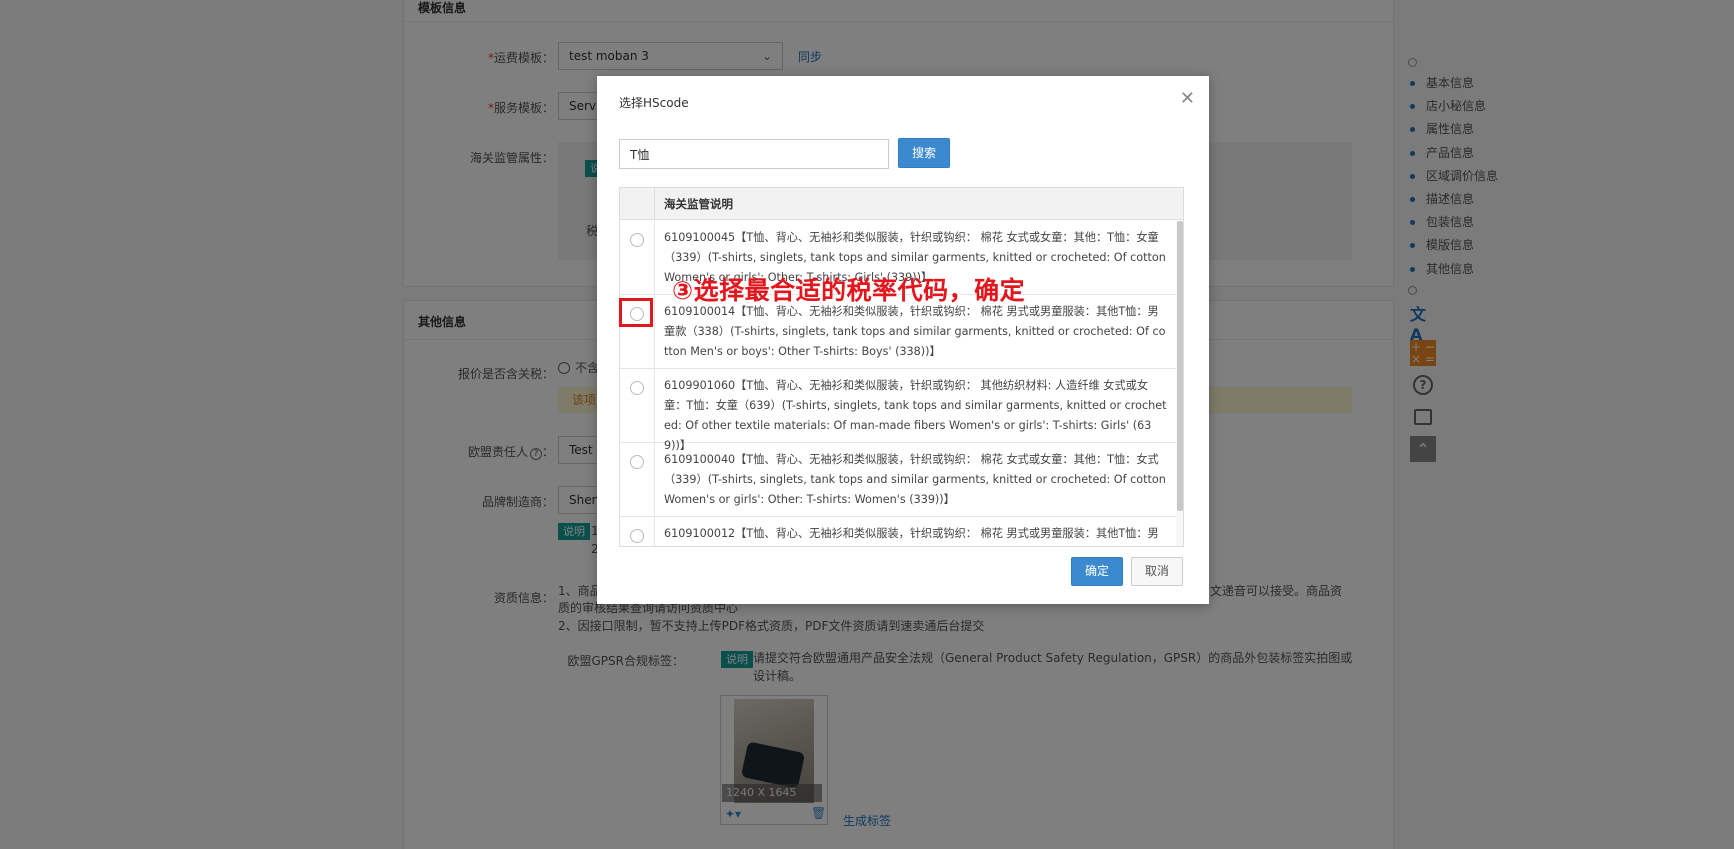 The image size is (1734, 849). What do you see at coordinates (1187, 98) in the screenshot?
I see `close-icon: ✕` at bounding box center [1187, 98].